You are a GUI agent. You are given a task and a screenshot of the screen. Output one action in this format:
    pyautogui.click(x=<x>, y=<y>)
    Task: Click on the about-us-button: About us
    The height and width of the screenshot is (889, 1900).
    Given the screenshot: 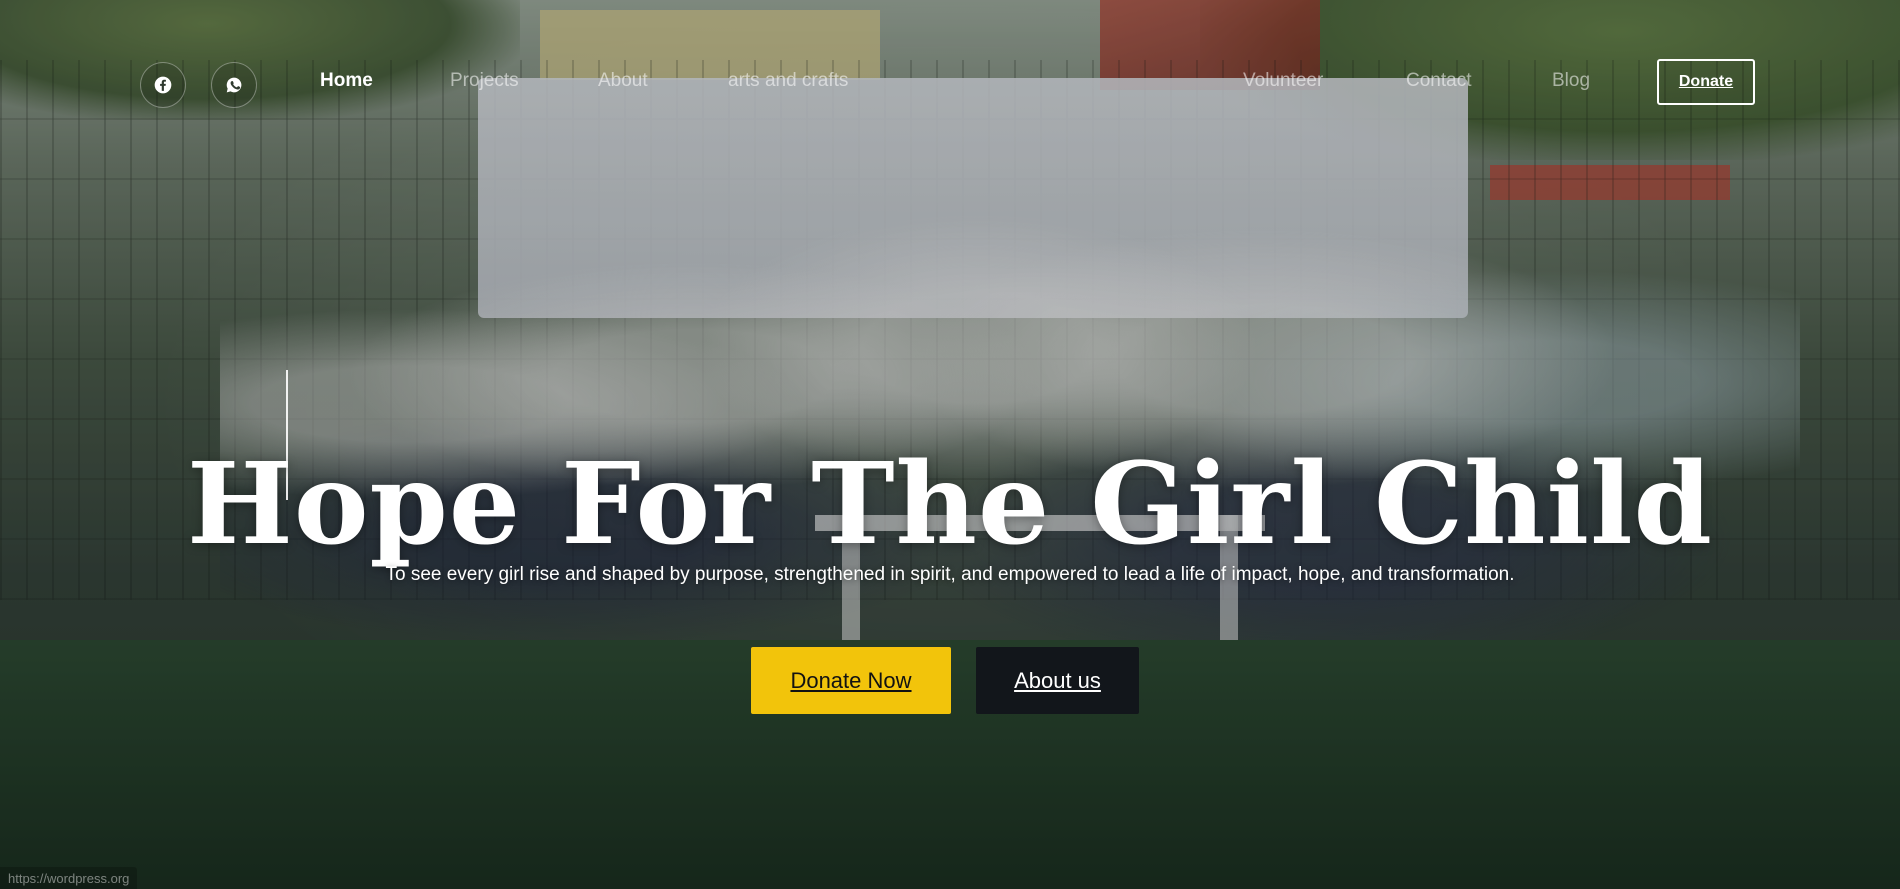 What is the action you would take?
    pyautogui.click(x=1057, y=680)
    